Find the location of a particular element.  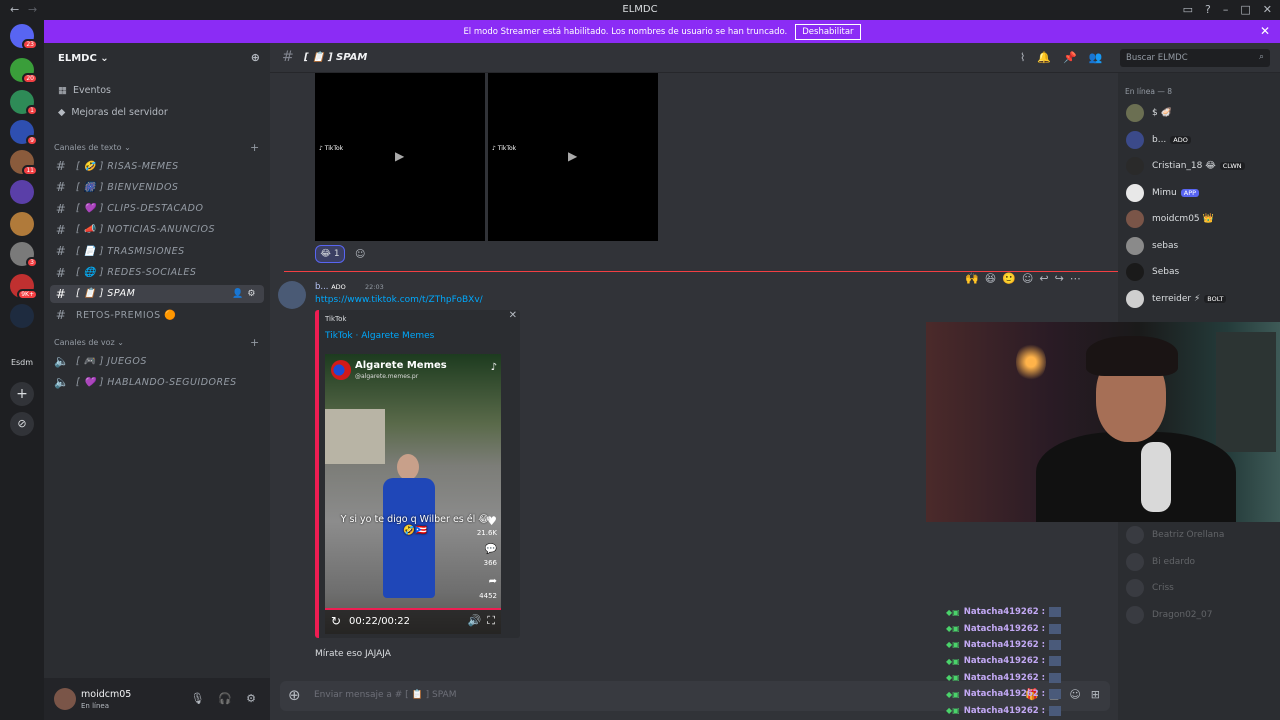

settings-icon: ⚙ is located at coordinates (251, 698).